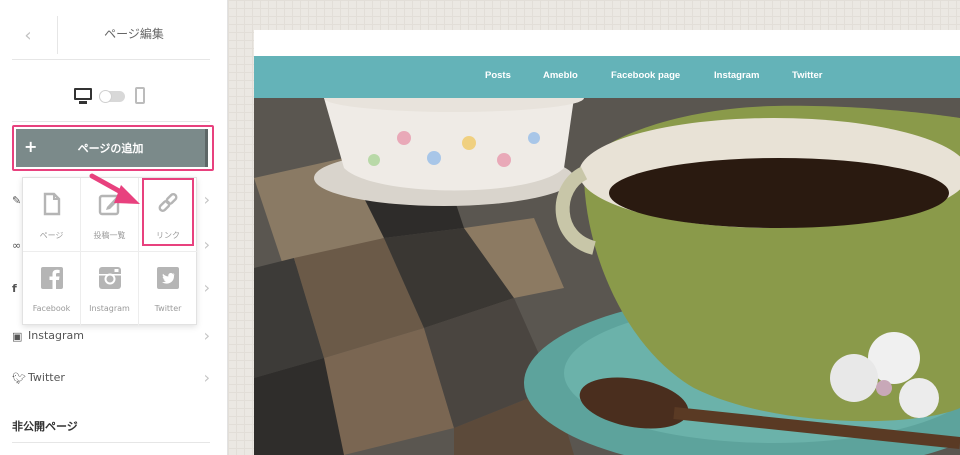 The width and height of the screenshot is (960, 455). I want to click on menu-item-twitter: Twitter, so click(168, 289).